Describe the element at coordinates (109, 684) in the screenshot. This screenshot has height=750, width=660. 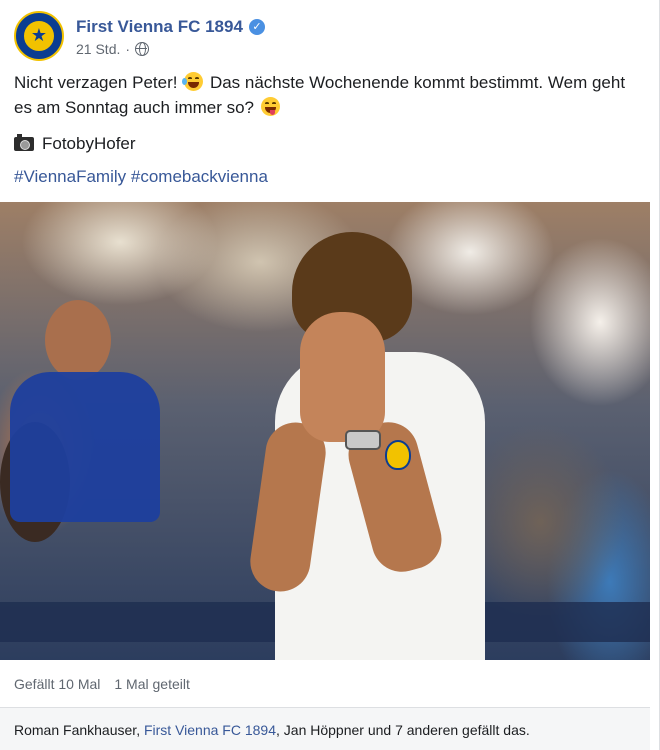
I see `post-stats: Gefällt 10 Mal 1 Mal geteilt` at that location.